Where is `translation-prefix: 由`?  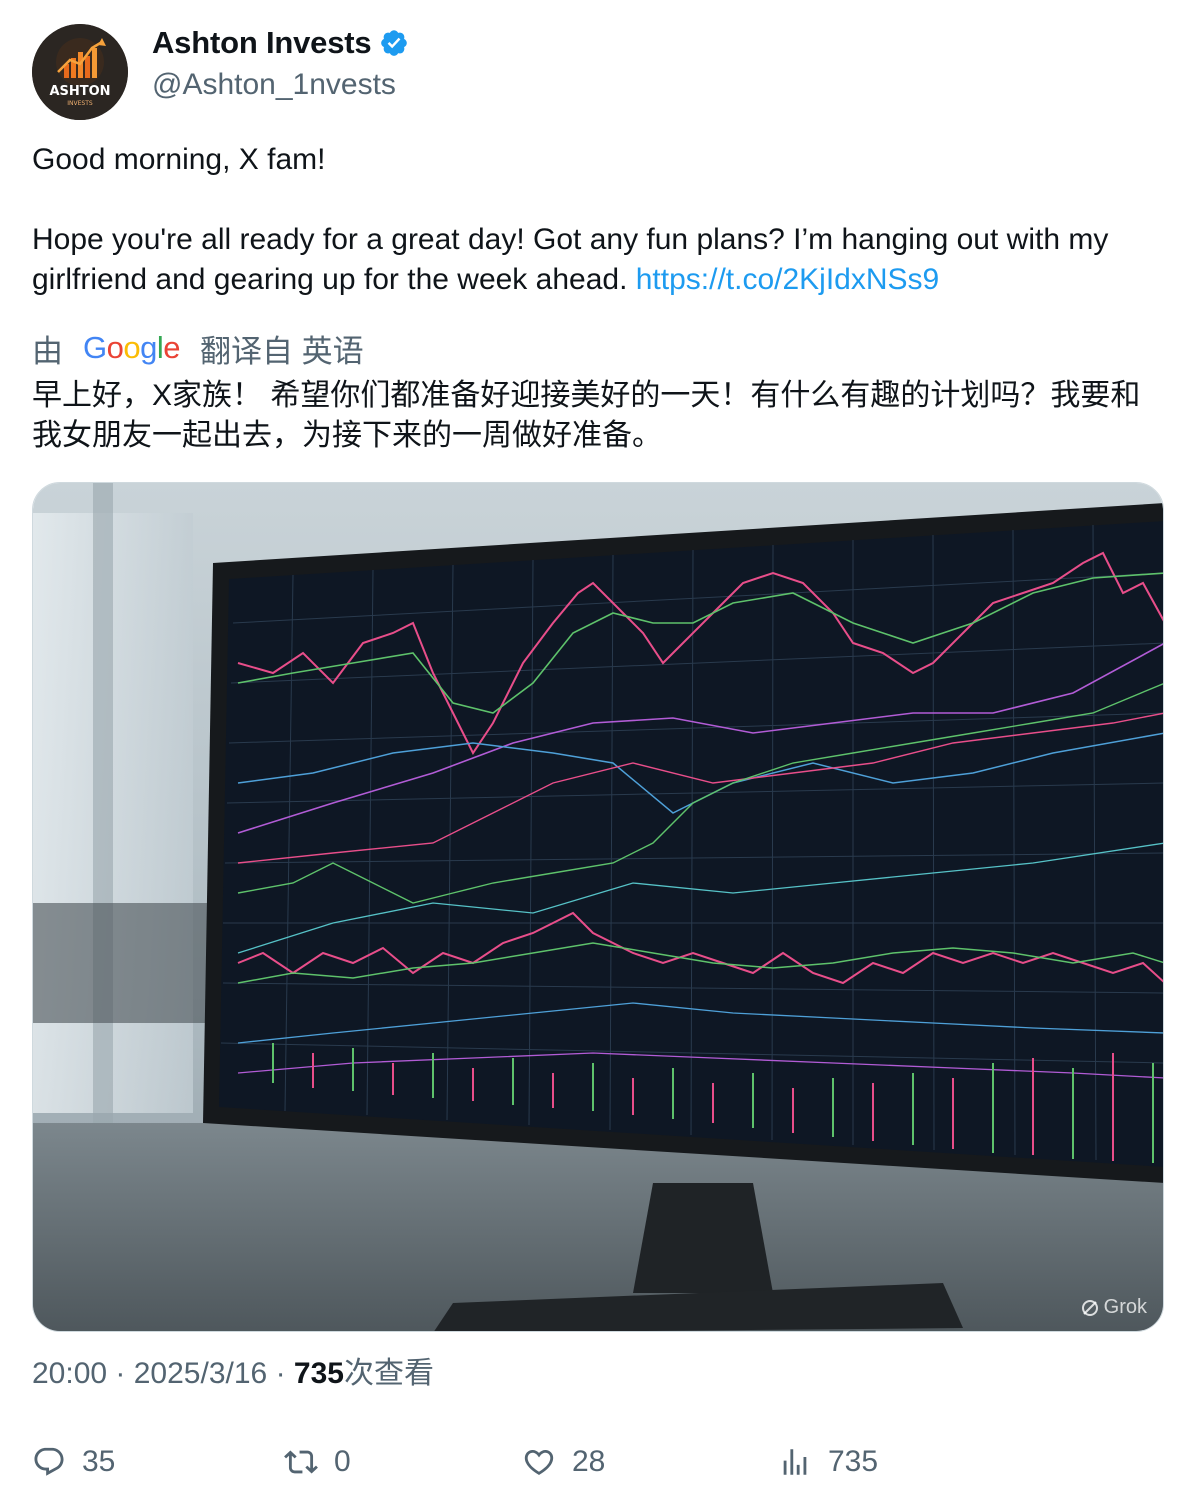 translation-prefix: 由 is located at coordinates (47, 351).